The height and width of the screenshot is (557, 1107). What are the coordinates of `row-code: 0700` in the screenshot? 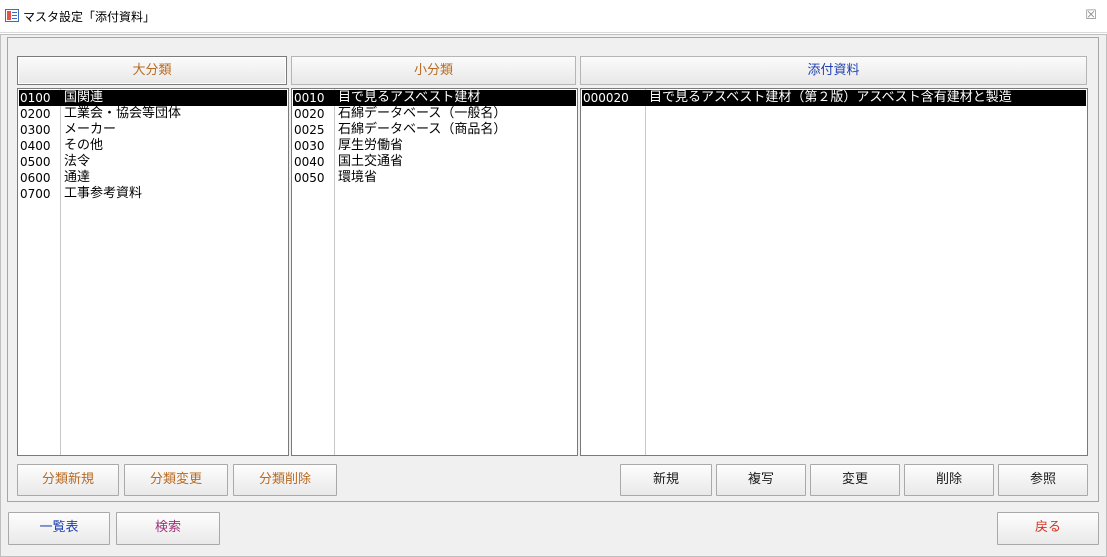 It's located at (35, 194).